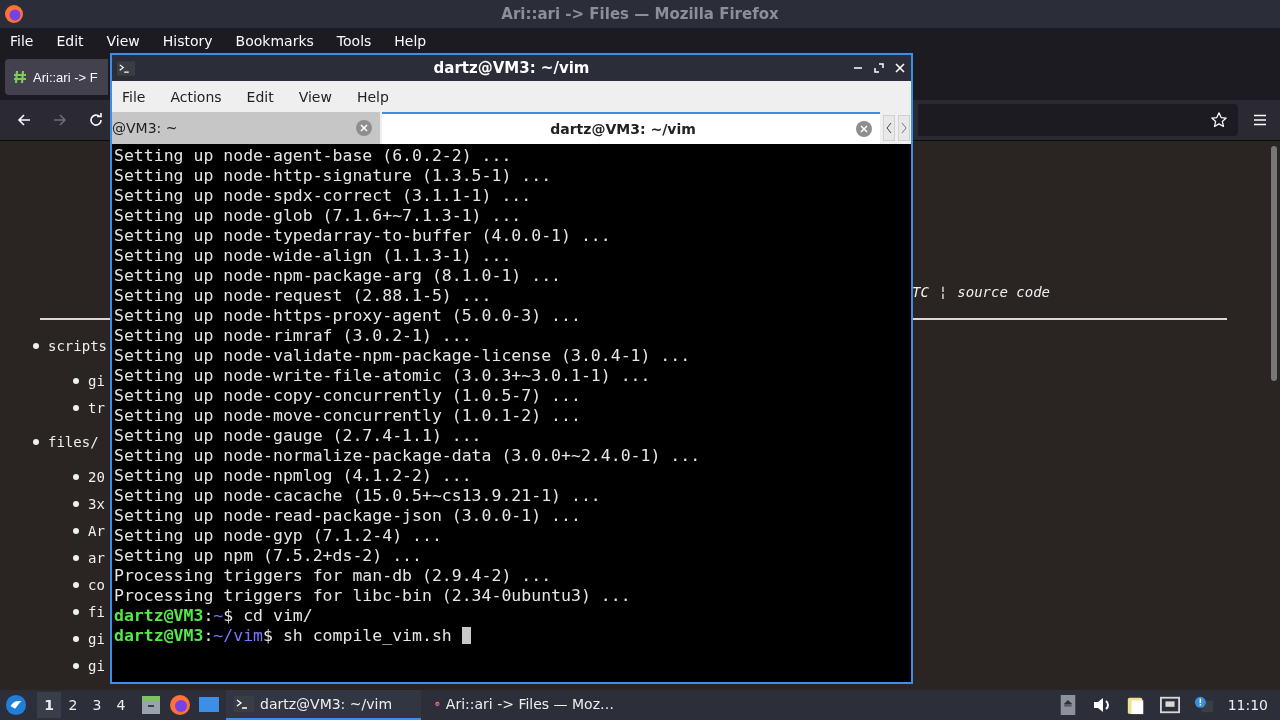  I want to click on scrollbar, so click(1274, 263).